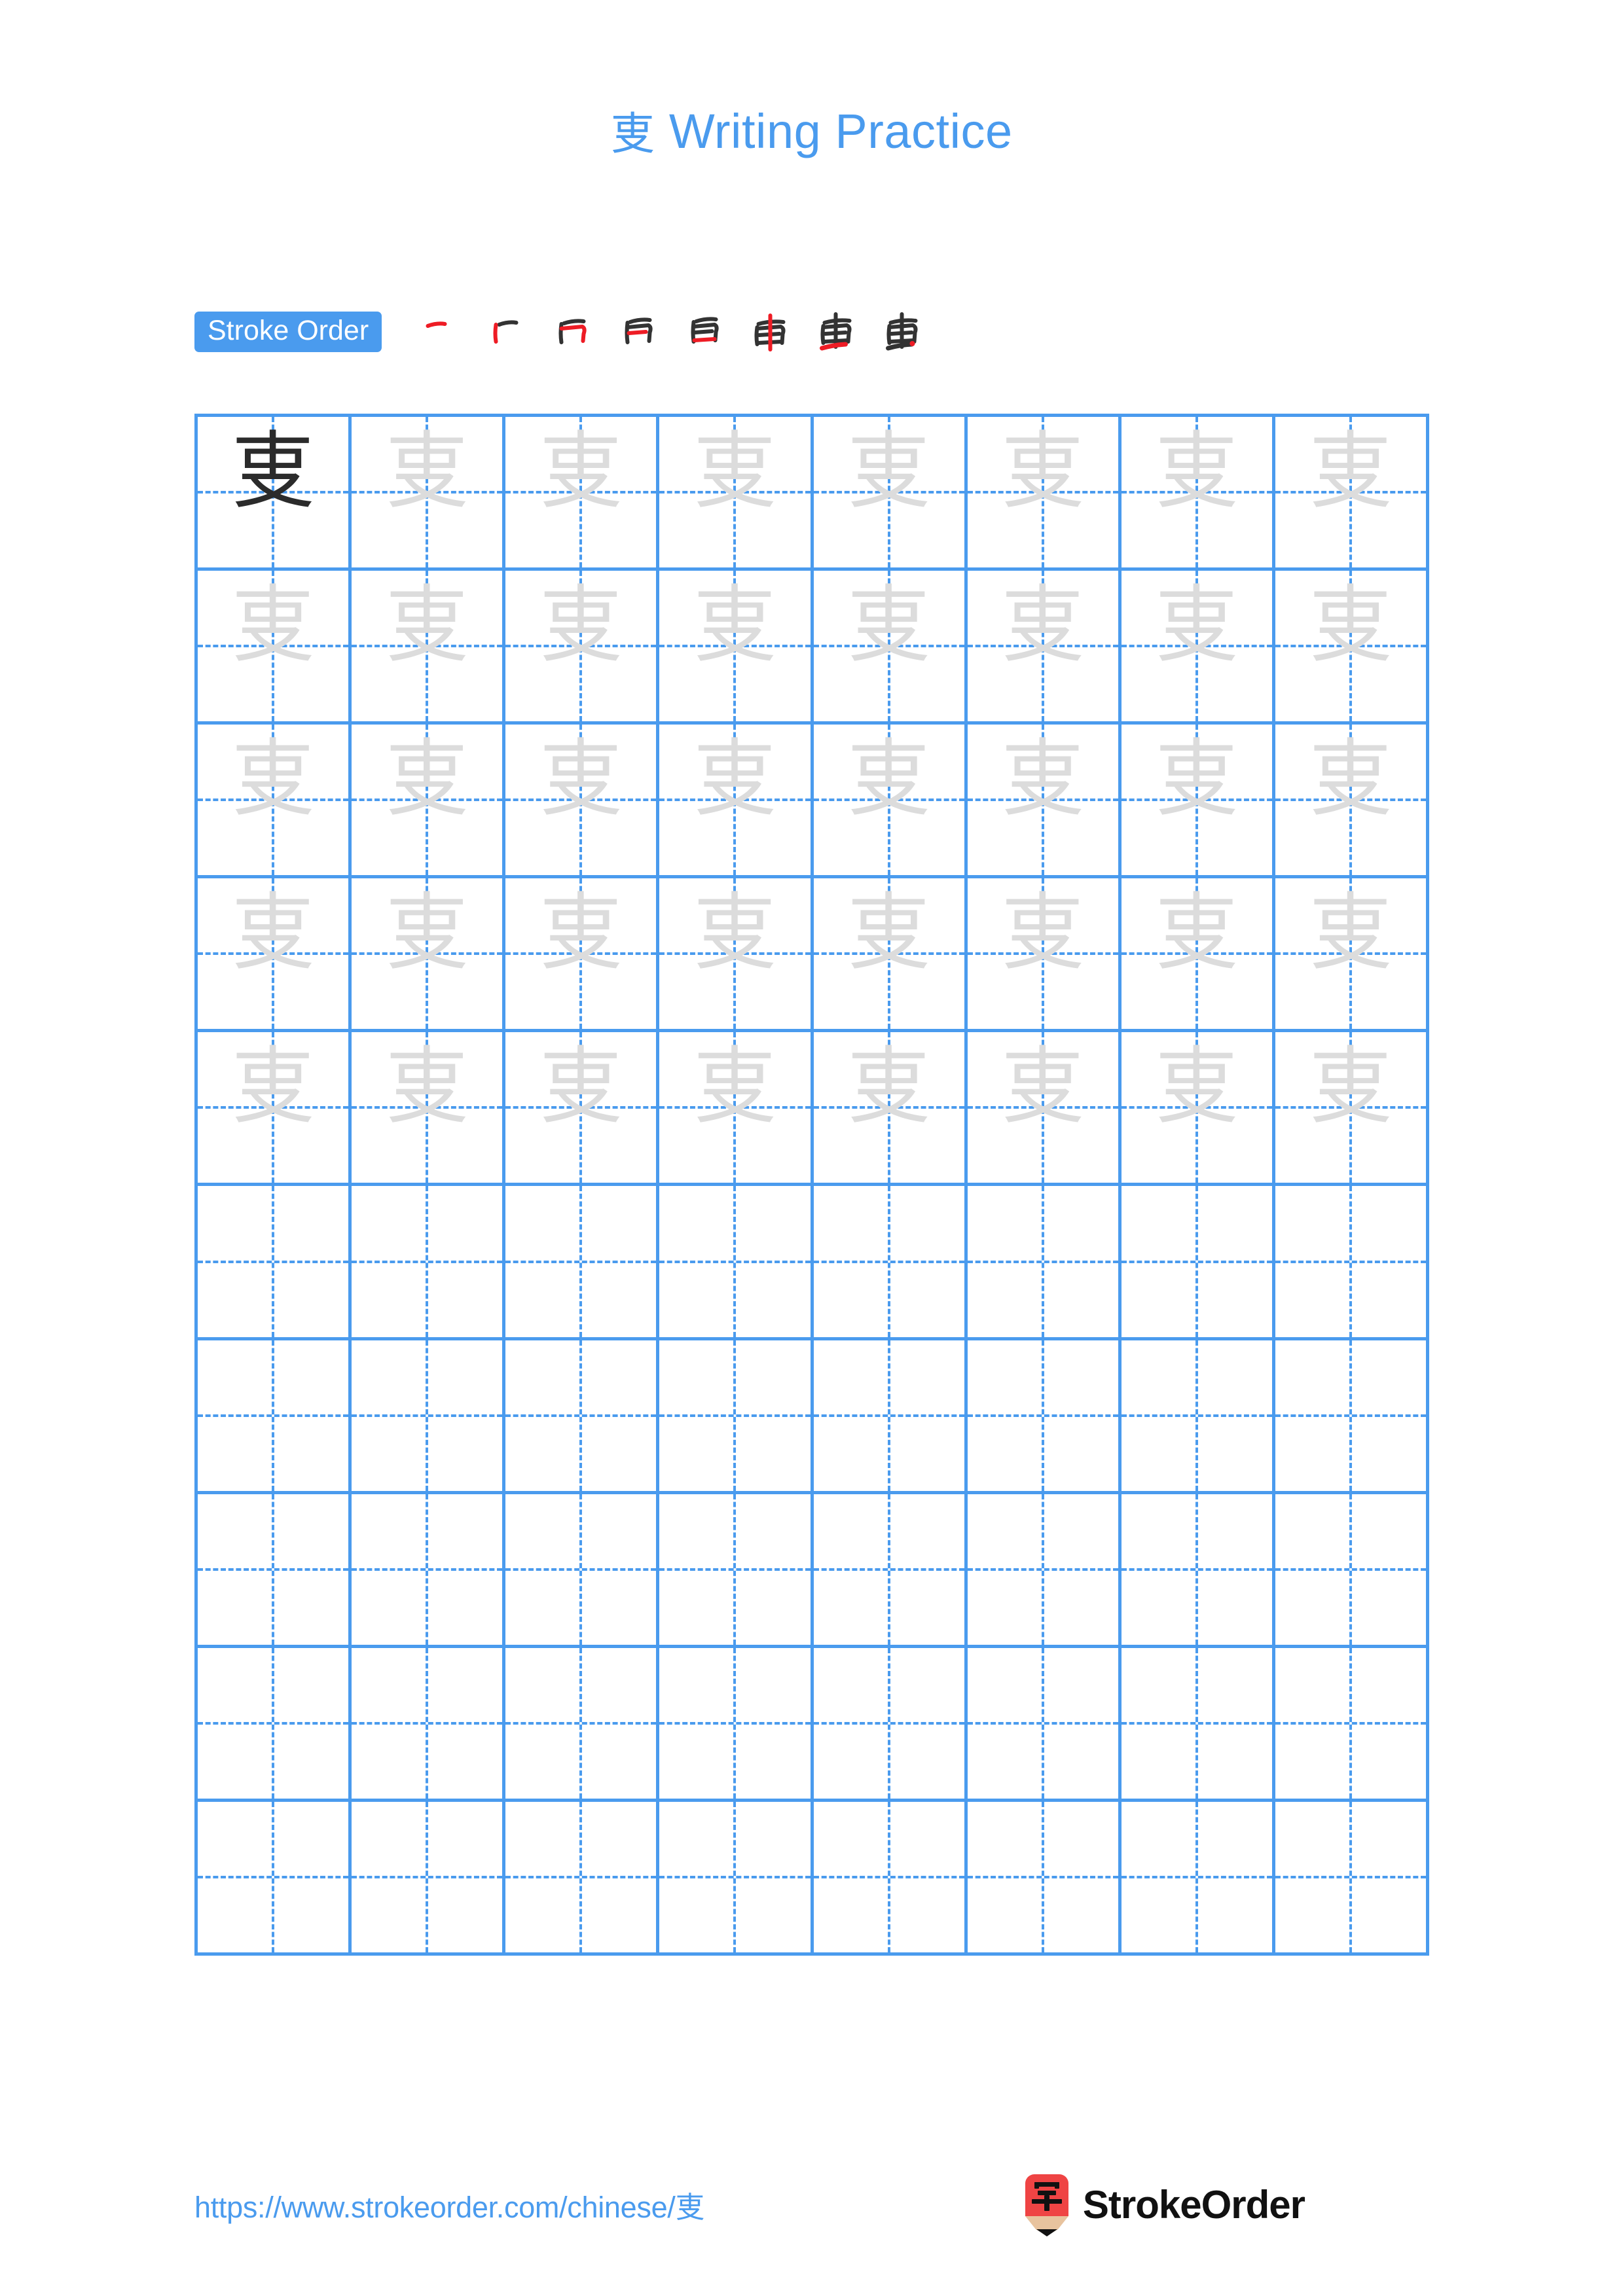 This screenshot has height=2296, width=1623. Describe the element at coordinates (811, 132) in the screenshot. I see `page-title: 叓 Writing Practice` at that location.